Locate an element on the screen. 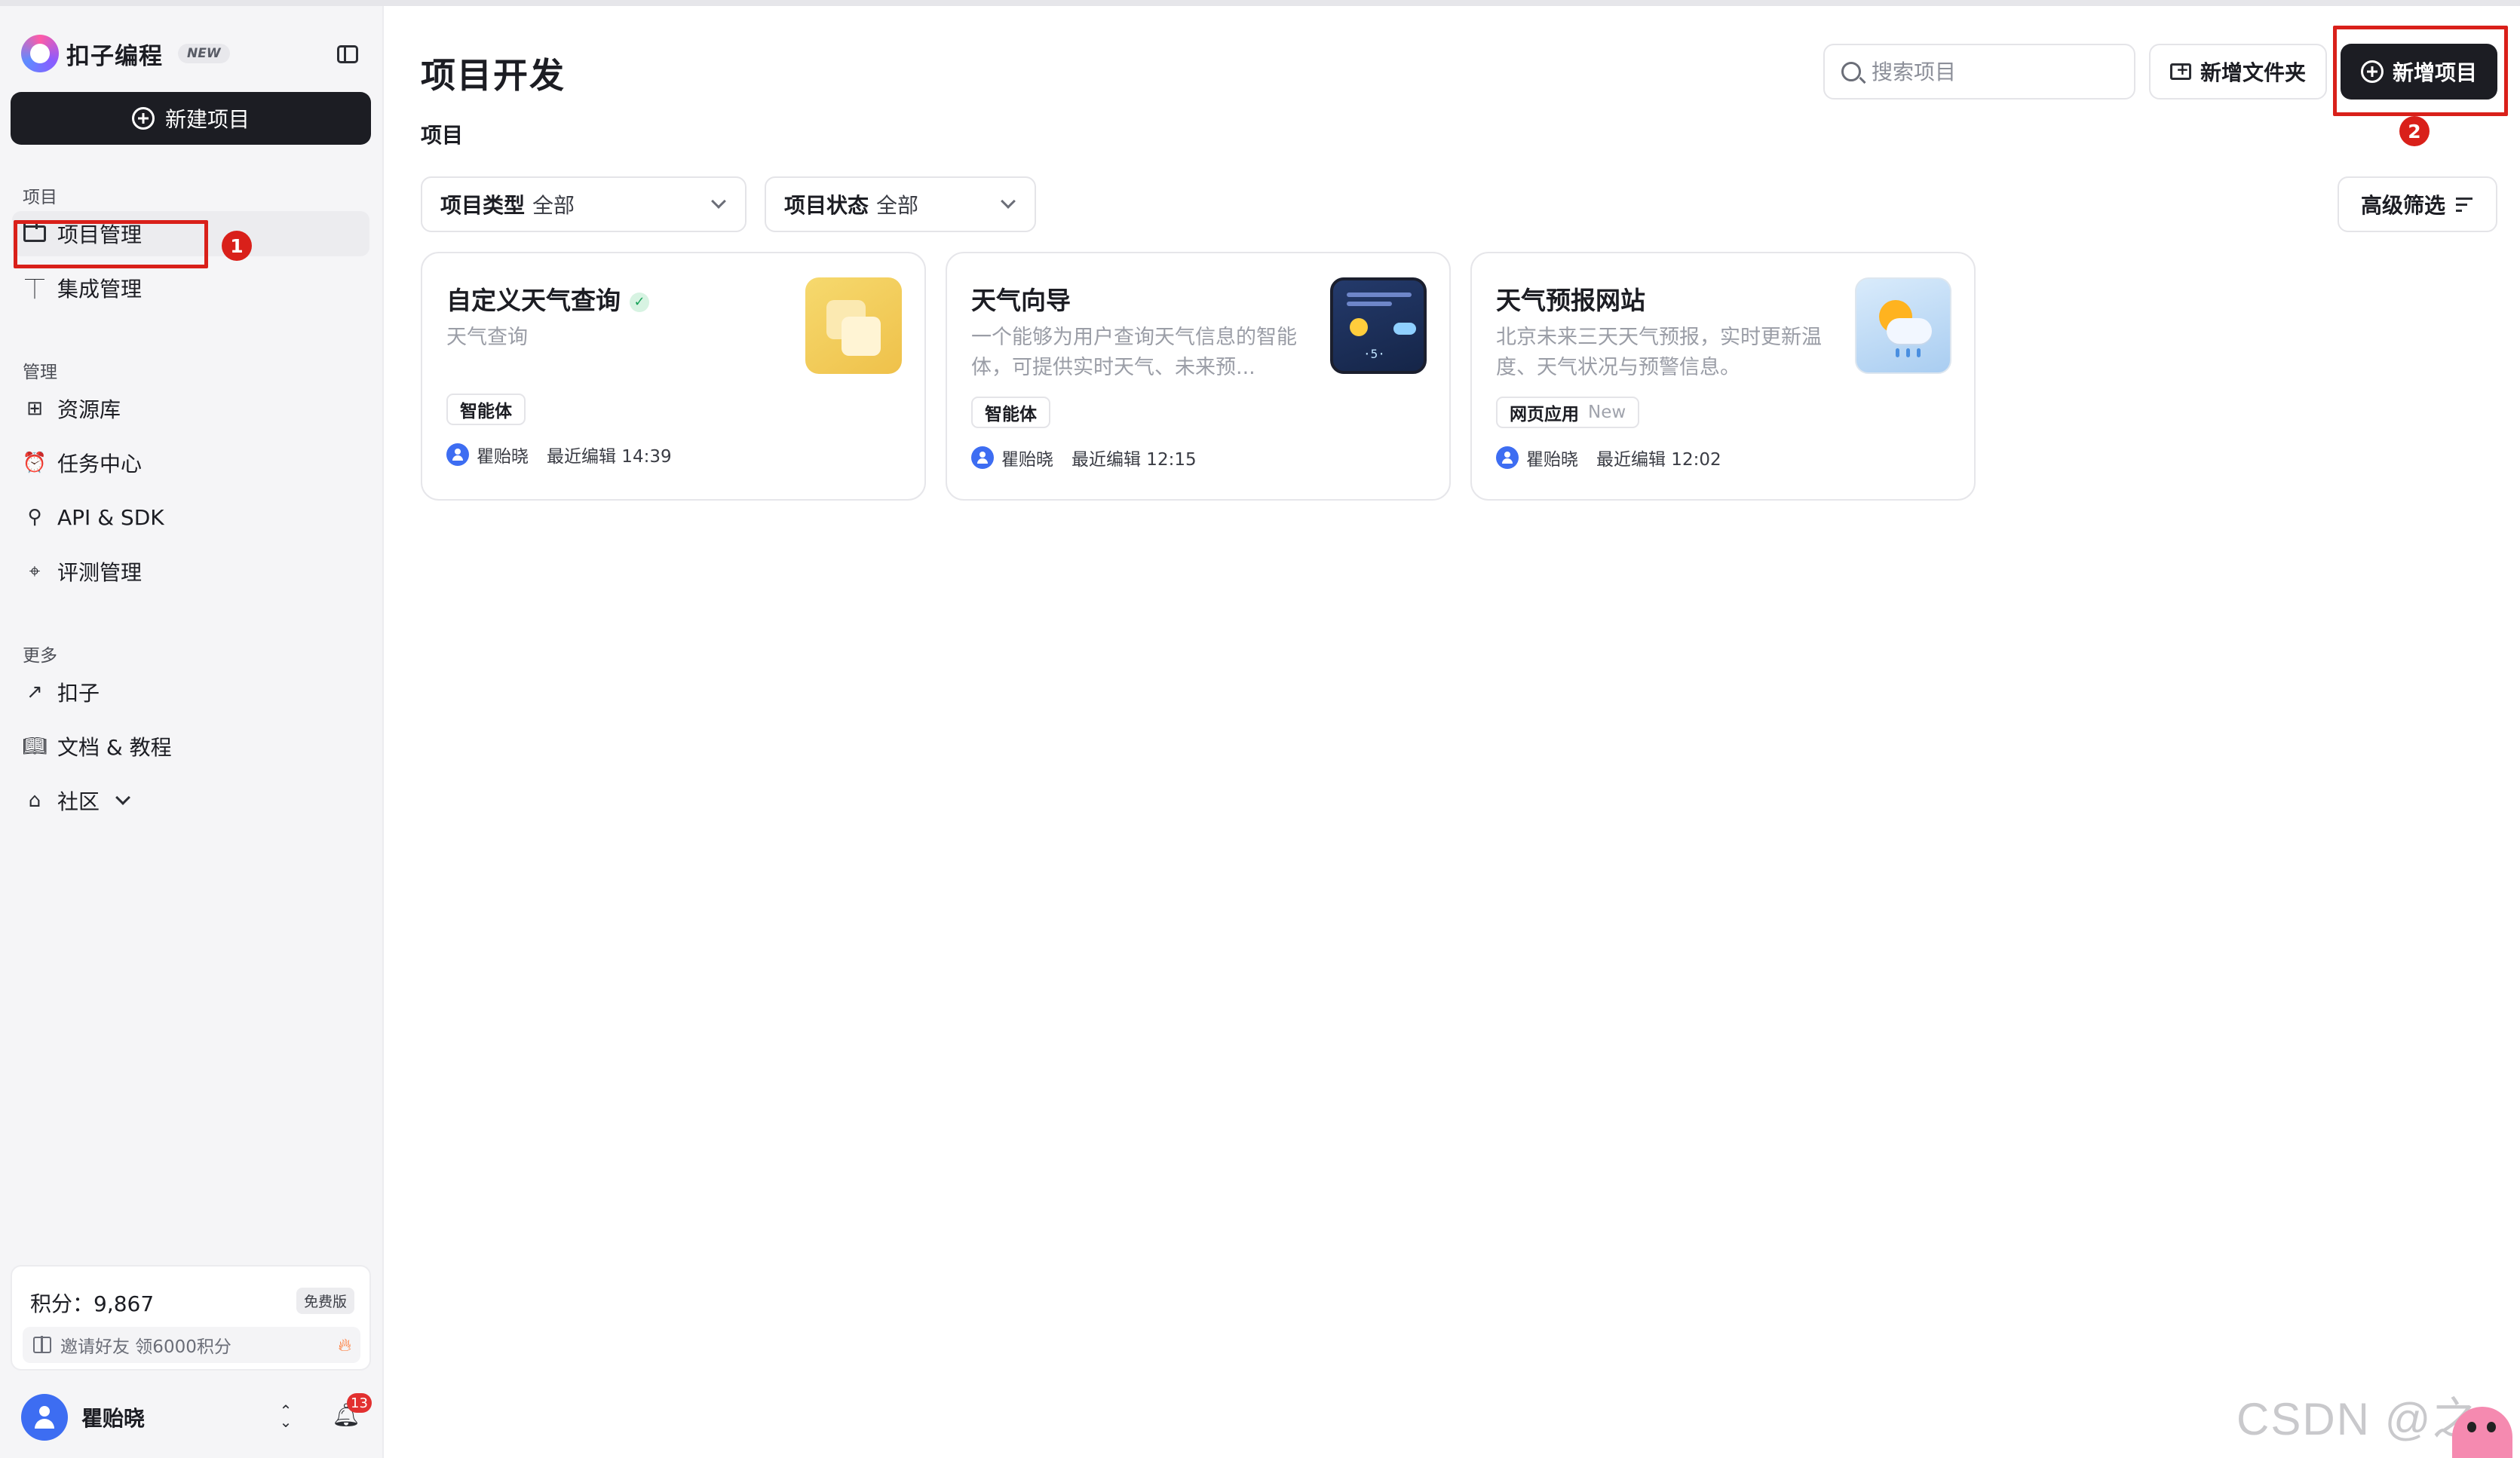 This screenshot has height=1458, width=2520. new-folder-button: 新增文件夹 is located at coordinates (2238, 72).